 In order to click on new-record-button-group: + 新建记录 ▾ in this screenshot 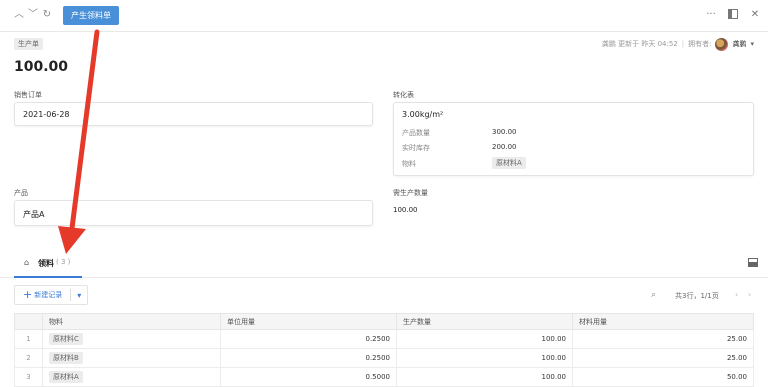, I will do `click(51, 295)`.